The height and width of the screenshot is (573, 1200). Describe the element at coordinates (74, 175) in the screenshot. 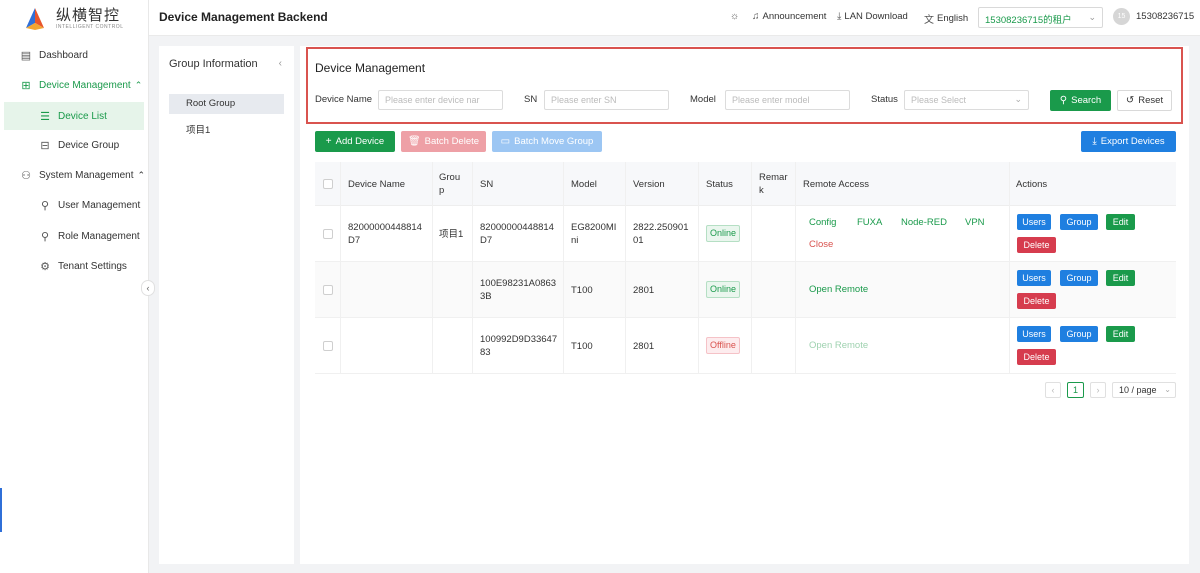

I see `sidebar-item-system-management: ⚇ System Management ⌃` at that location.